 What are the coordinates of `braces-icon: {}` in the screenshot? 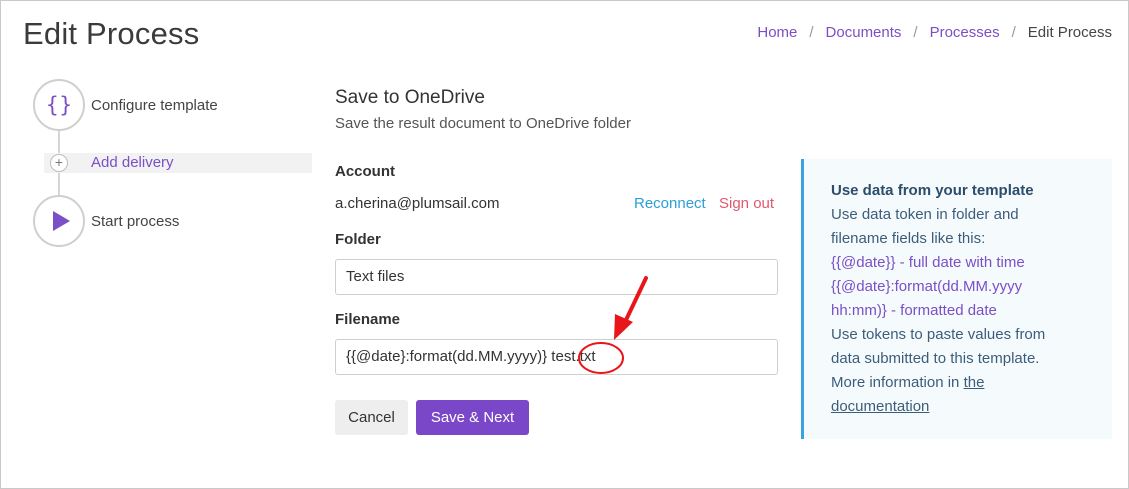 It's located at (59, 105).